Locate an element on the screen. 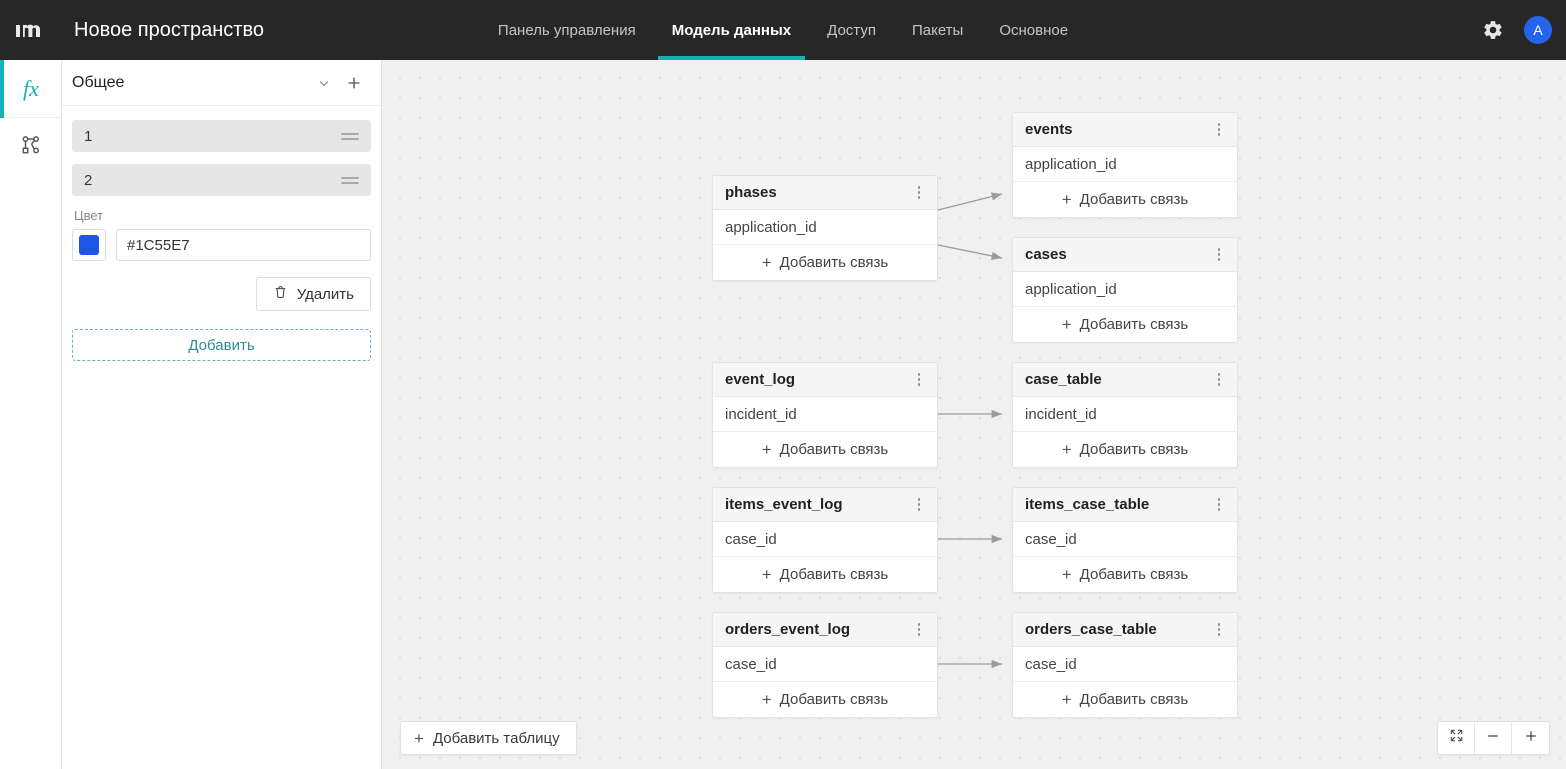 The width and height of the screenshot is (1566, 769). add-button: Добавить is located at coordinates (221, 345).